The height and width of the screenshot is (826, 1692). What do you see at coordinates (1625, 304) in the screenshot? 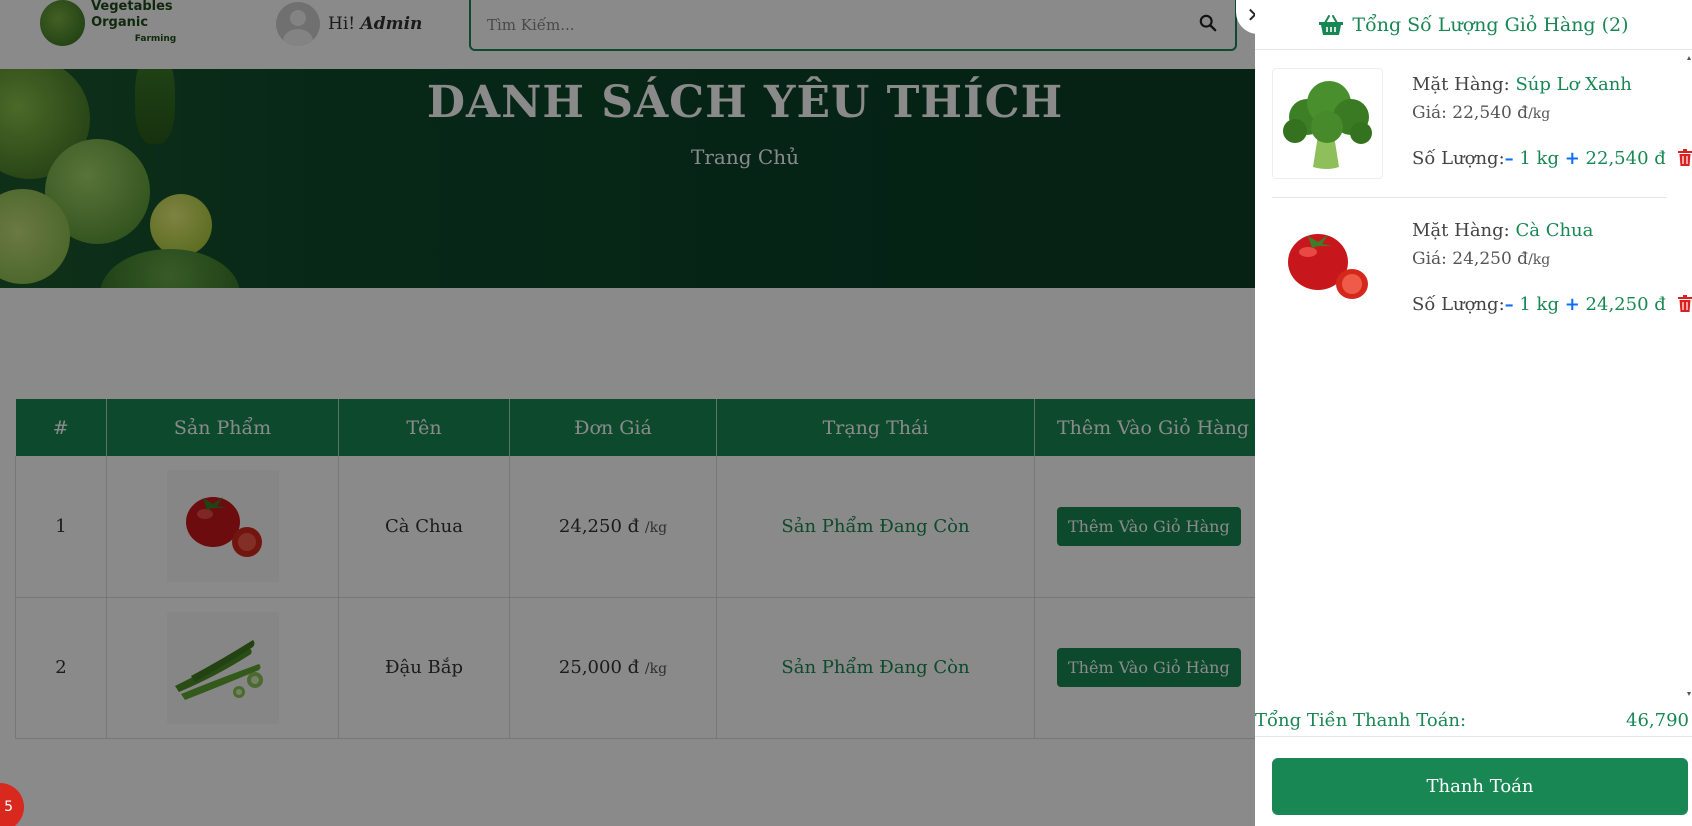
I see `item-subtotal: 24,250 đ` at bounding box center [1625, 304].